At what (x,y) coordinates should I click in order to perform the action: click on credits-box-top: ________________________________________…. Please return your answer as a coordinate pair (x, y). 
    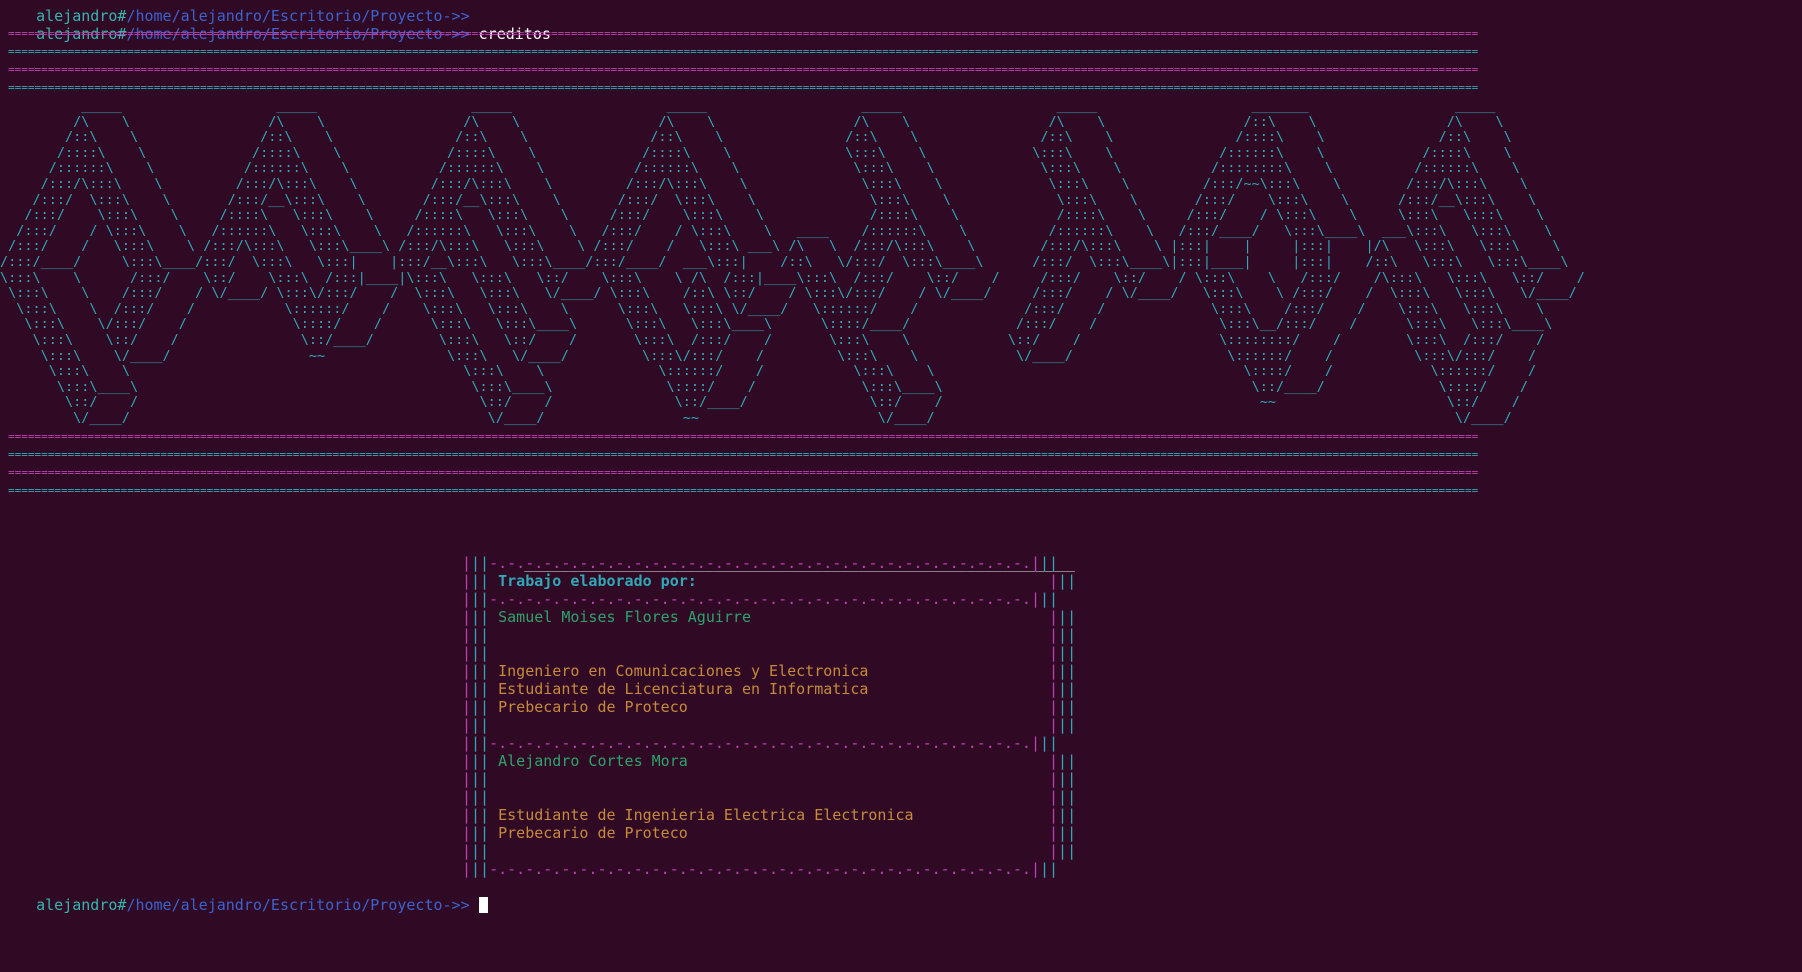
    Looking at the image, I should click on (1132, 554).